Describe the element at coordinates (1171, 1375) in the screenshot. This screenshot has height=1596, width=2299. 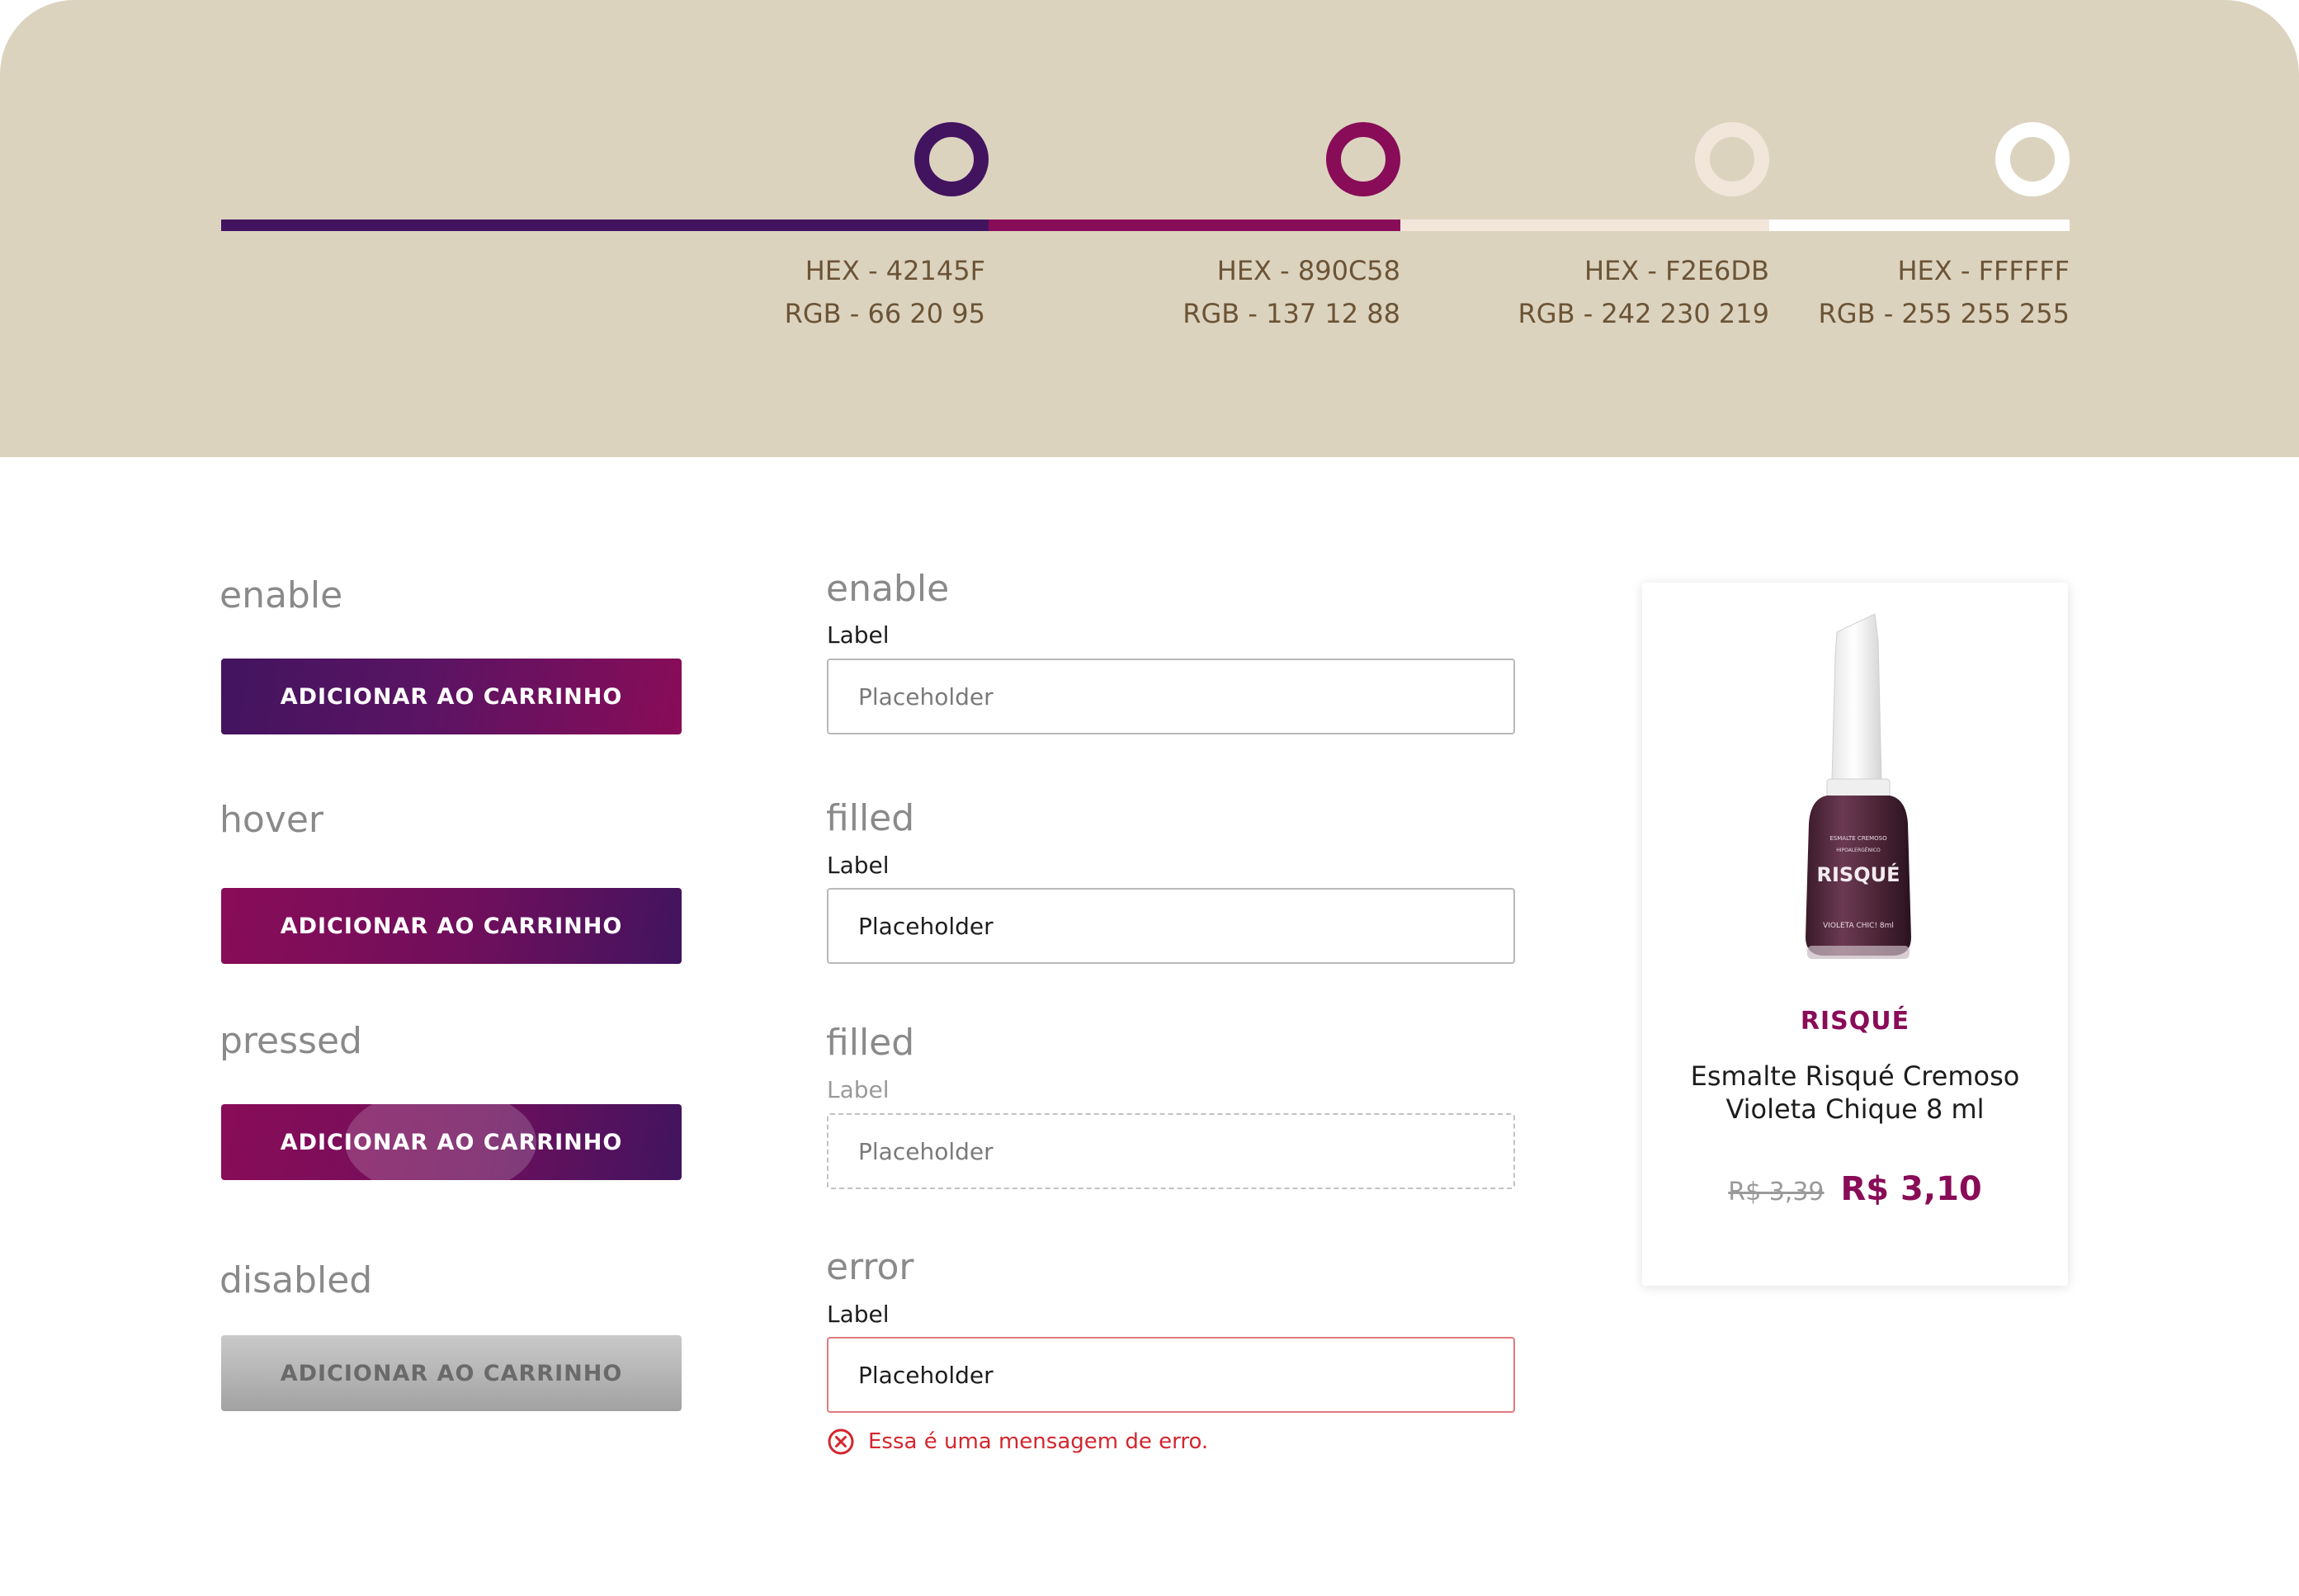
I see `text-input-error` at that location.